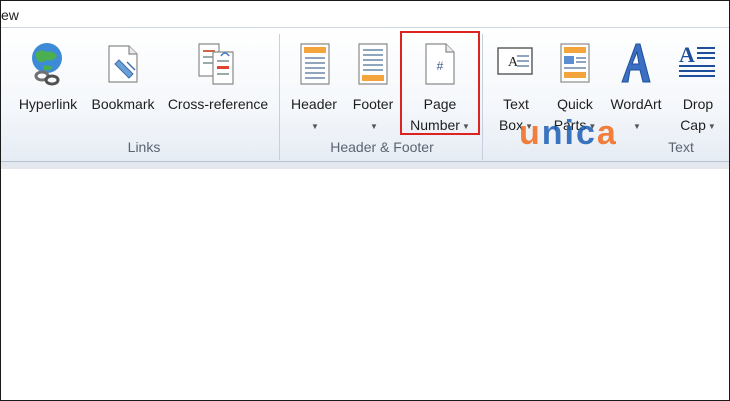 The image size is (730, 401). I want to click on drop-cap-label-line1: Drop, so click(698, 104).